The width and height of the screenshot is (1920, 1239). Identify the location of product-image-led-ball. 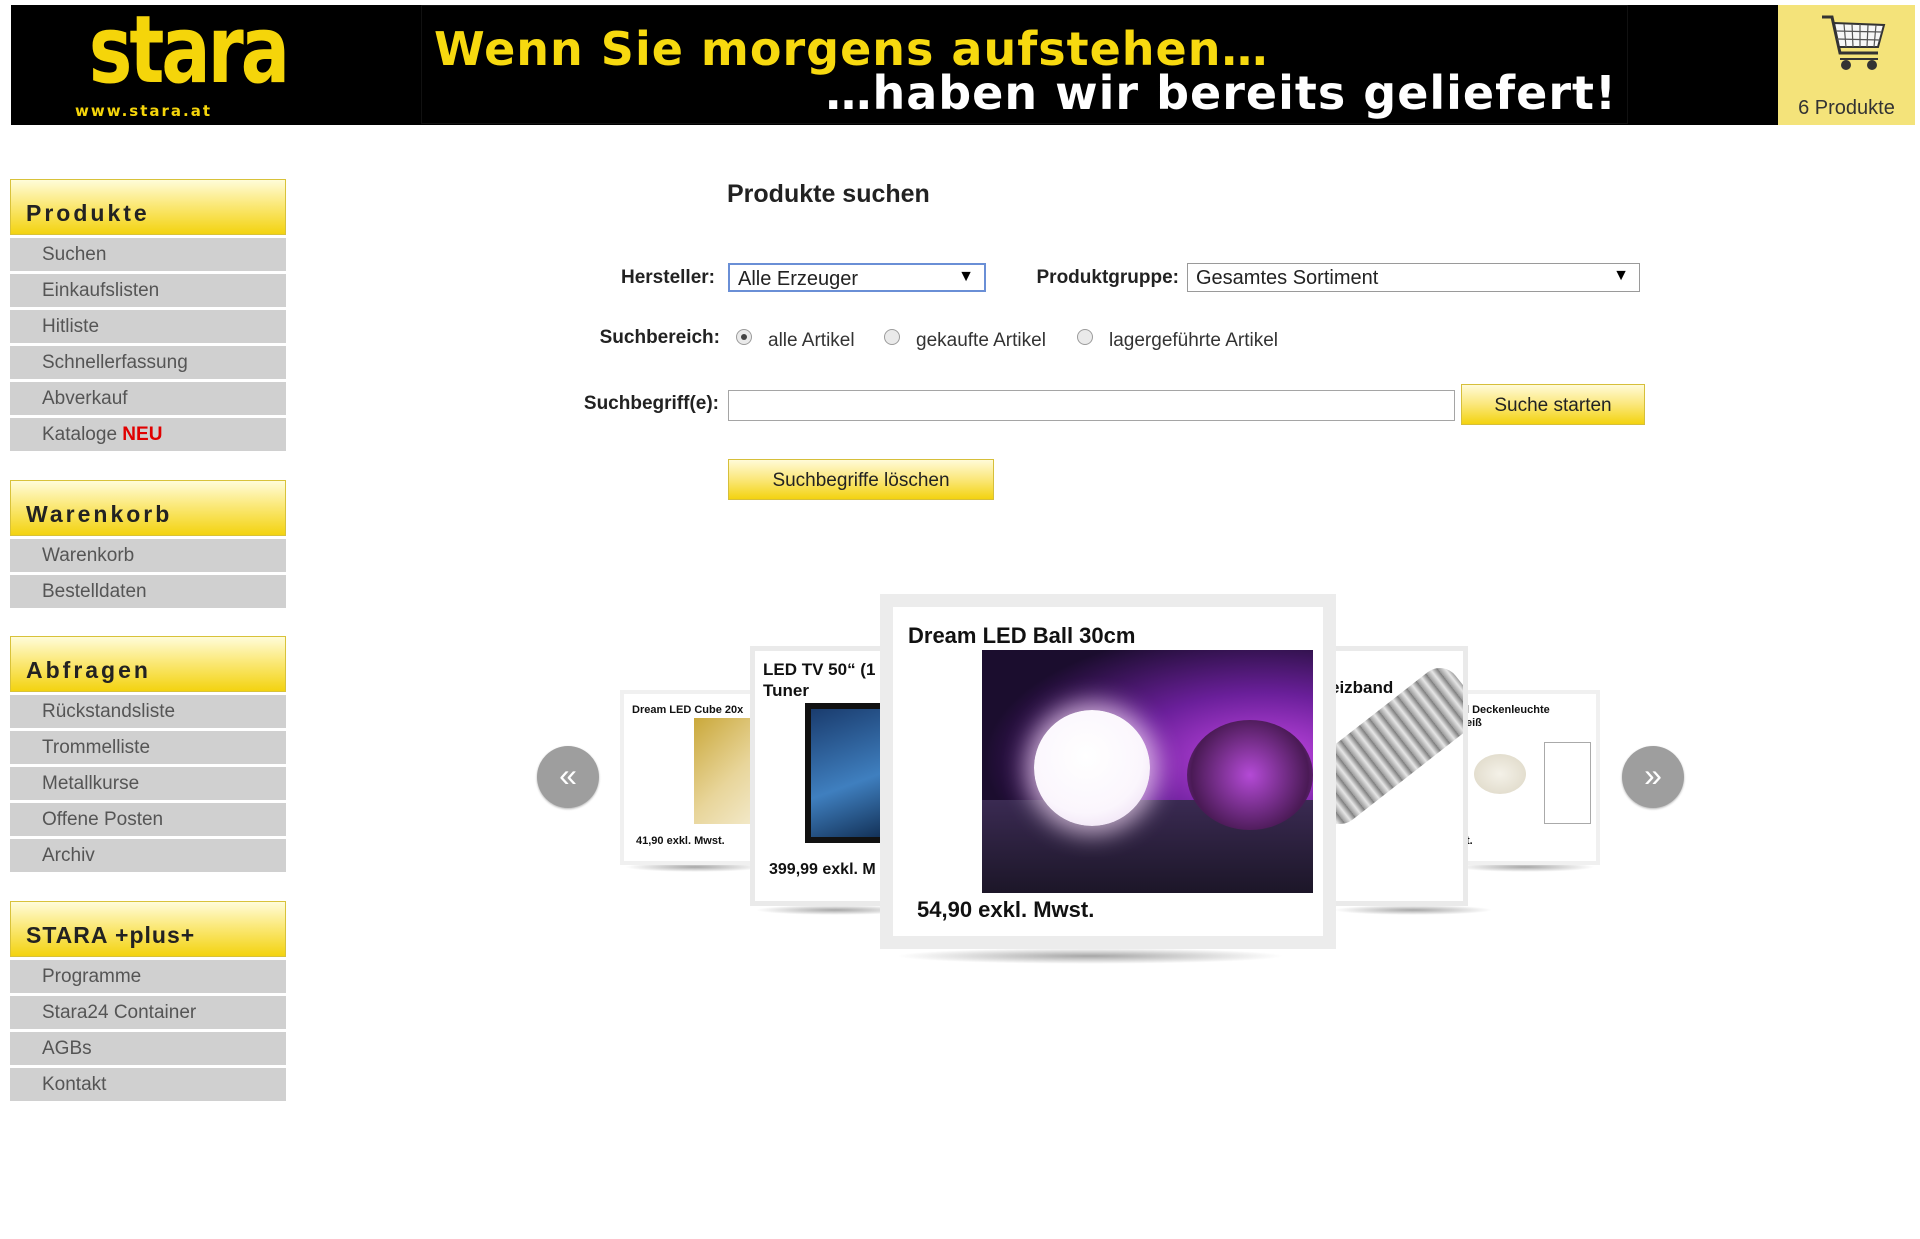
(1147, 771).